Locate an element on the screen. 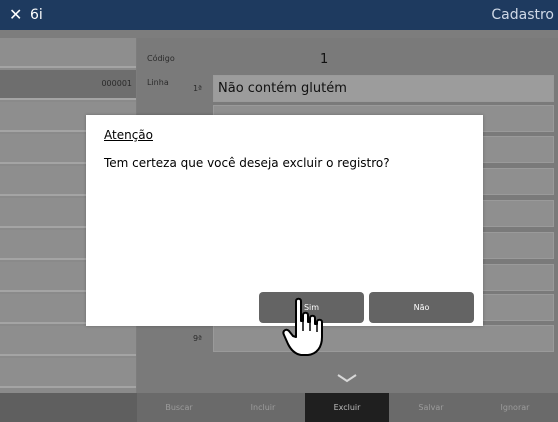  toolbar-spacer is located at coordinates (68, 407).